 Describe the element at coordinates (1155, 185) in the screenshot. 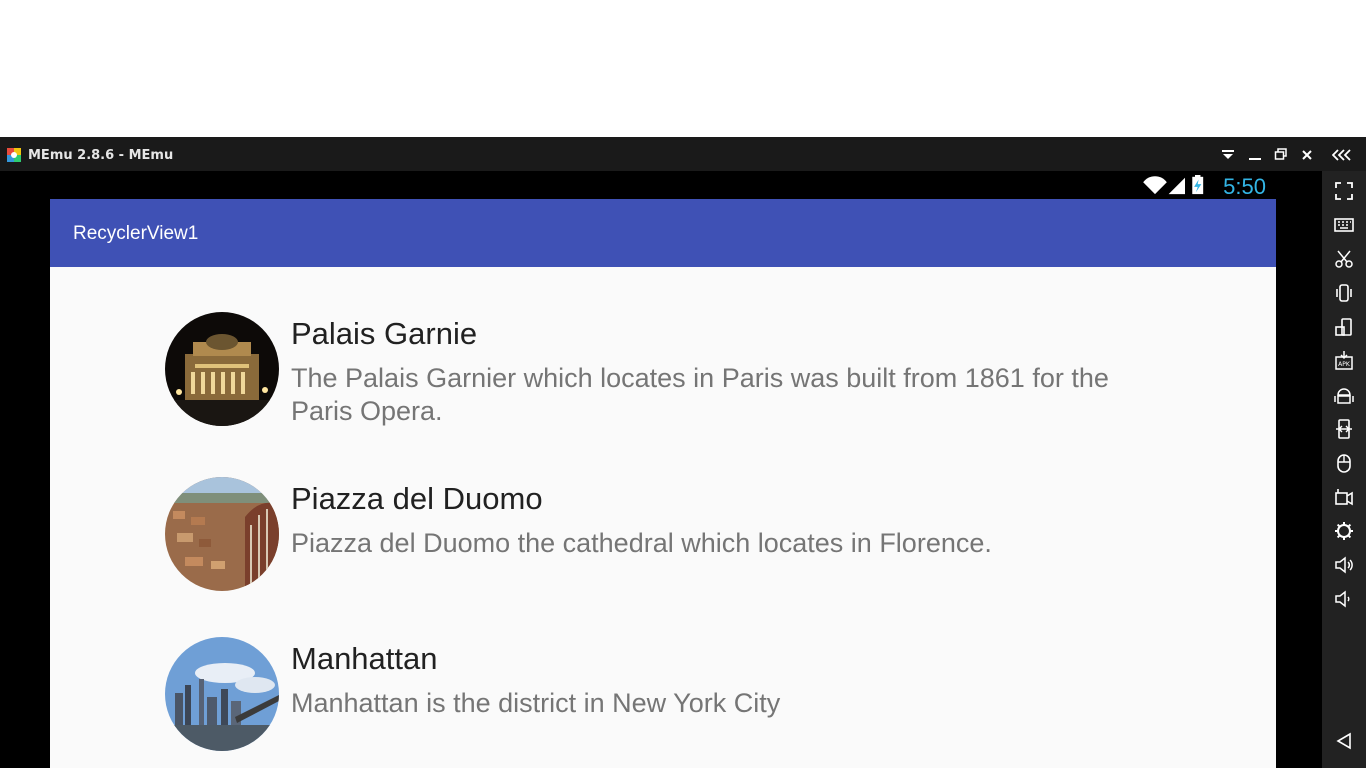

I see `wifi-icon` at that location.